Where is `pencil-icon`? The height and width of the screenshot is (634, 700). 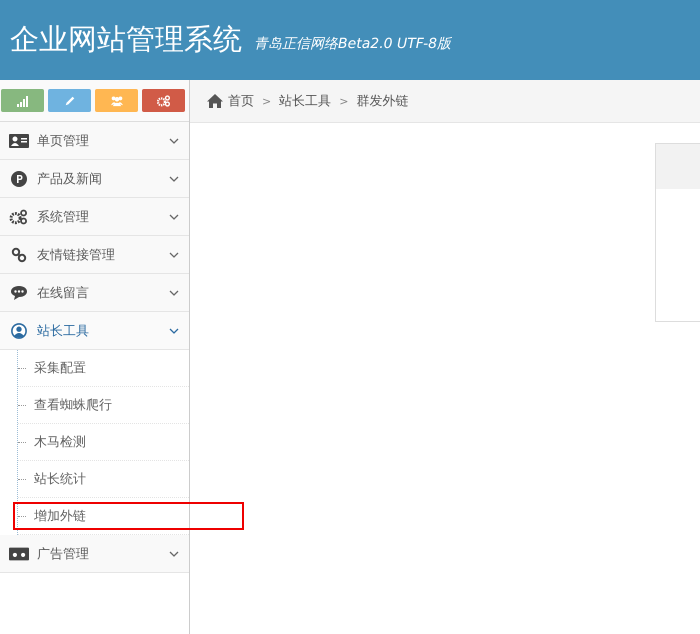 pencil-icon is located at coordinates (69, 100).